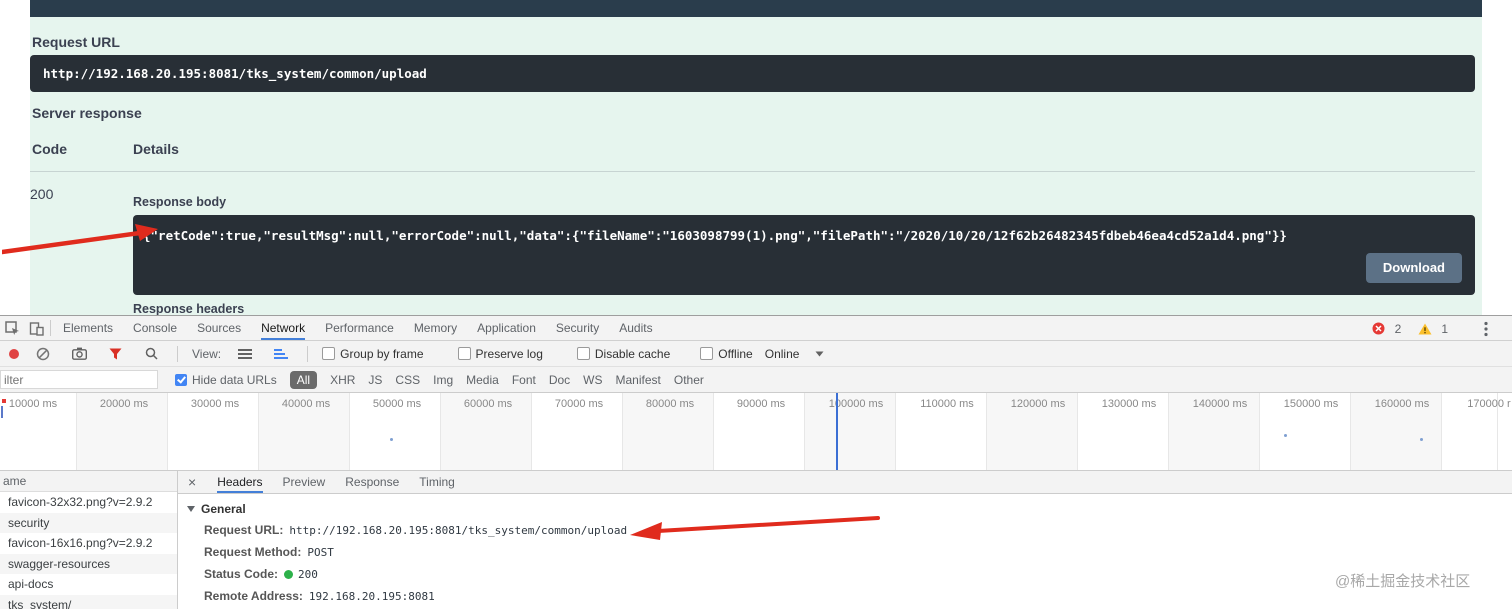 The width and height of the screenshot is (1512, 609). I want to click on general-title: General, so click(223, 509).